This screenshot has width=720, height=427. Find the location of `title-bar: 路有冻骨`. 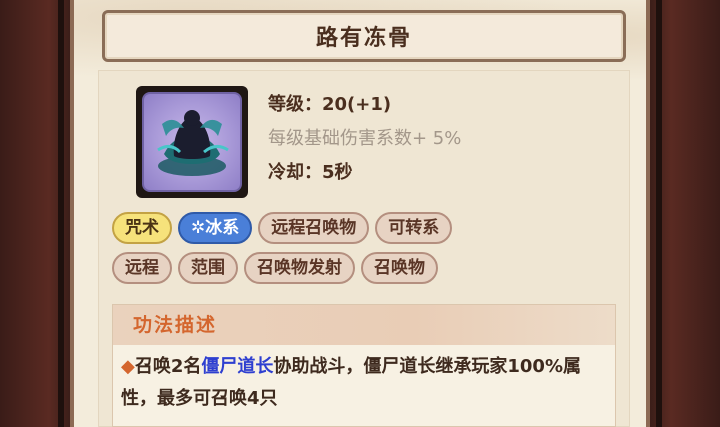

title-bar: 路有冻骨 is located at coordinates (364, 36).